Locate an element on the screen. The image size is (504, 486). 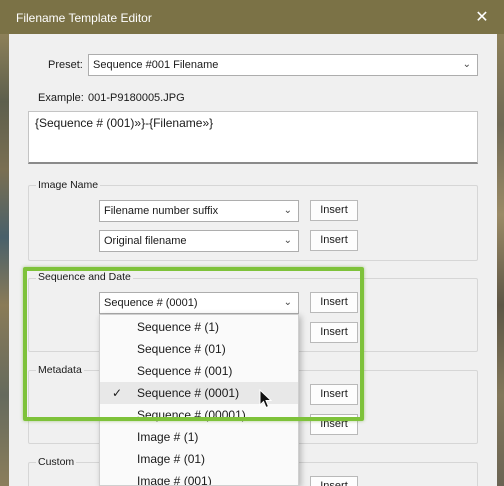
background-photo-right-edge is located at coordinates (500, 260).